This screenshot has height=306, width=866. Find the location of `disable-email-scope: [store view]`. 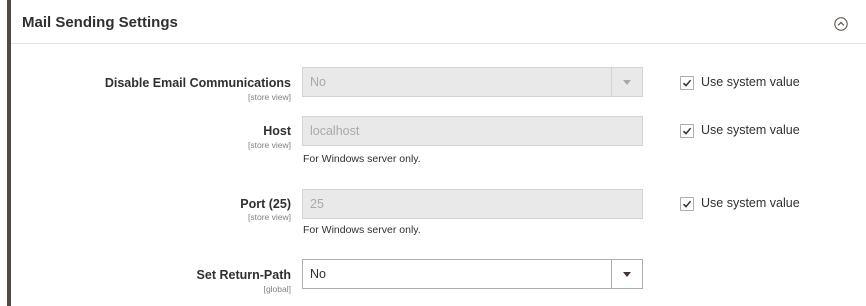

disable-email-scope: [store view] is located at coordinates (269, 97).